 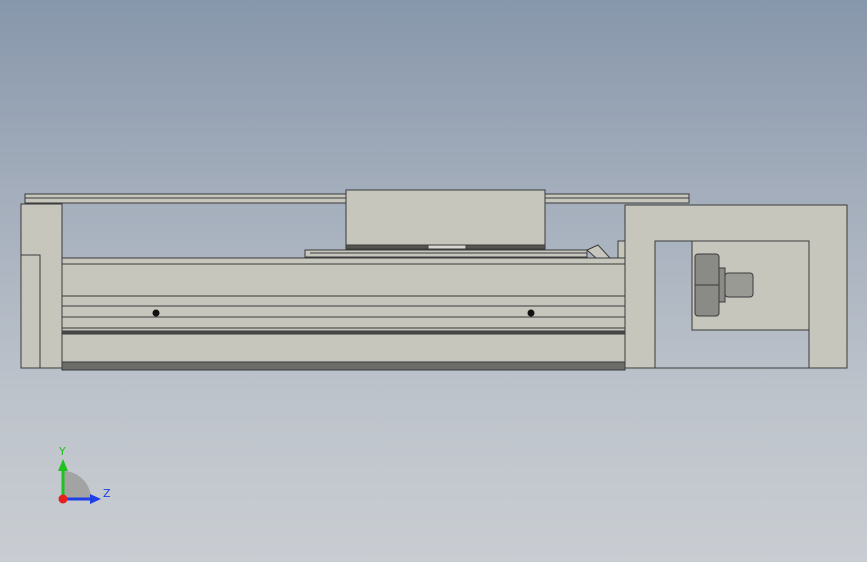 I want to click on carriage-center-slot, so click(x=447, y=247).